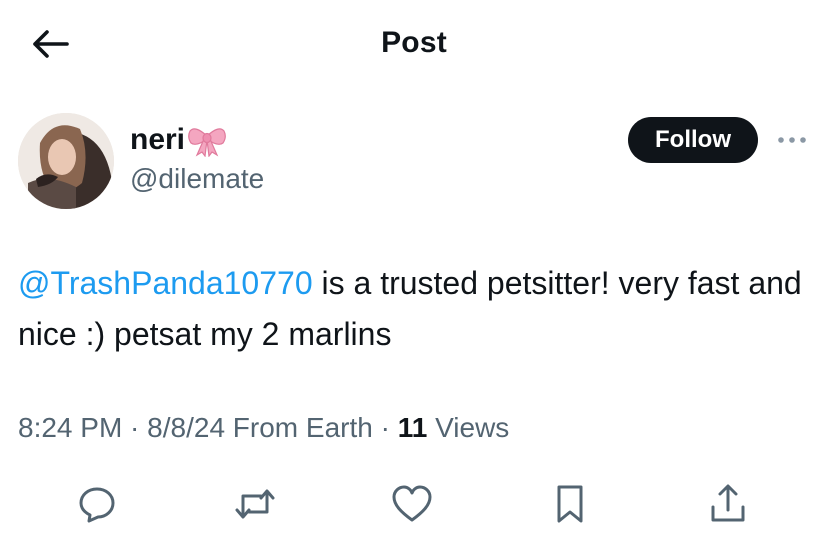  I want to click on bookmark-button, so click(570, 504).